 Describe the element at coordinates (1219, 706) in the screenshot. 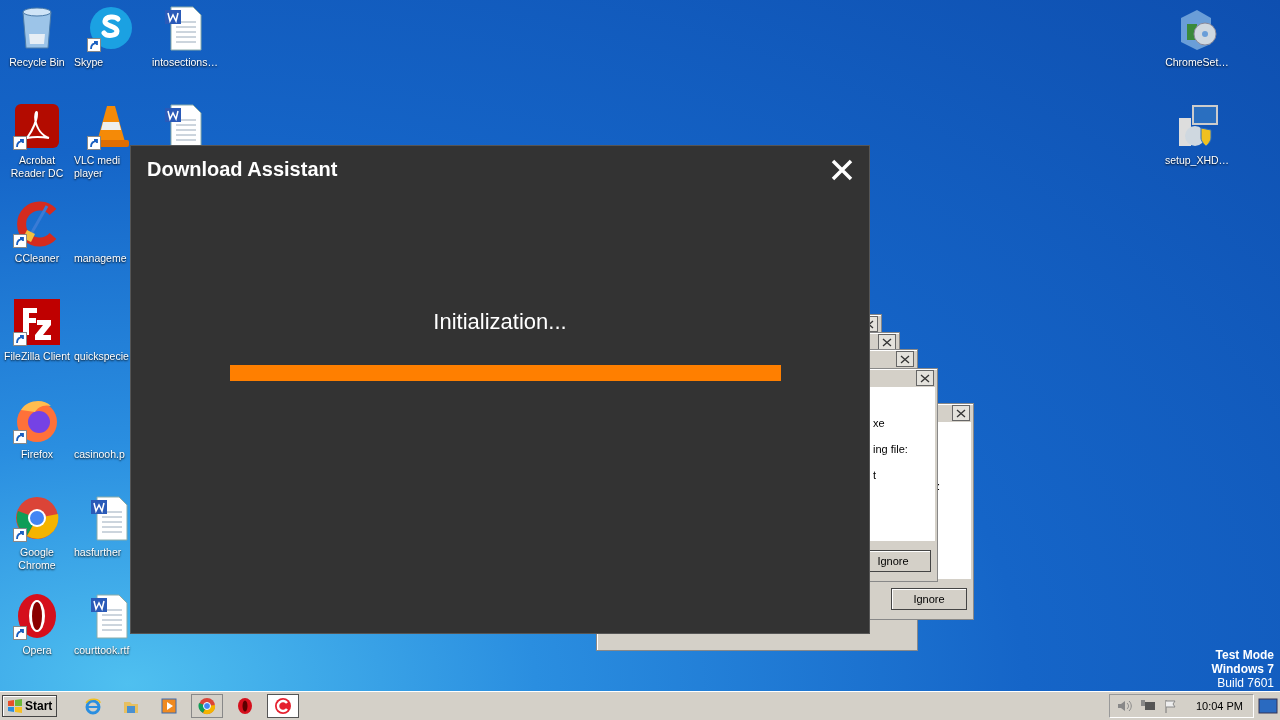

I see `clock: 10:04 PM` at that location.